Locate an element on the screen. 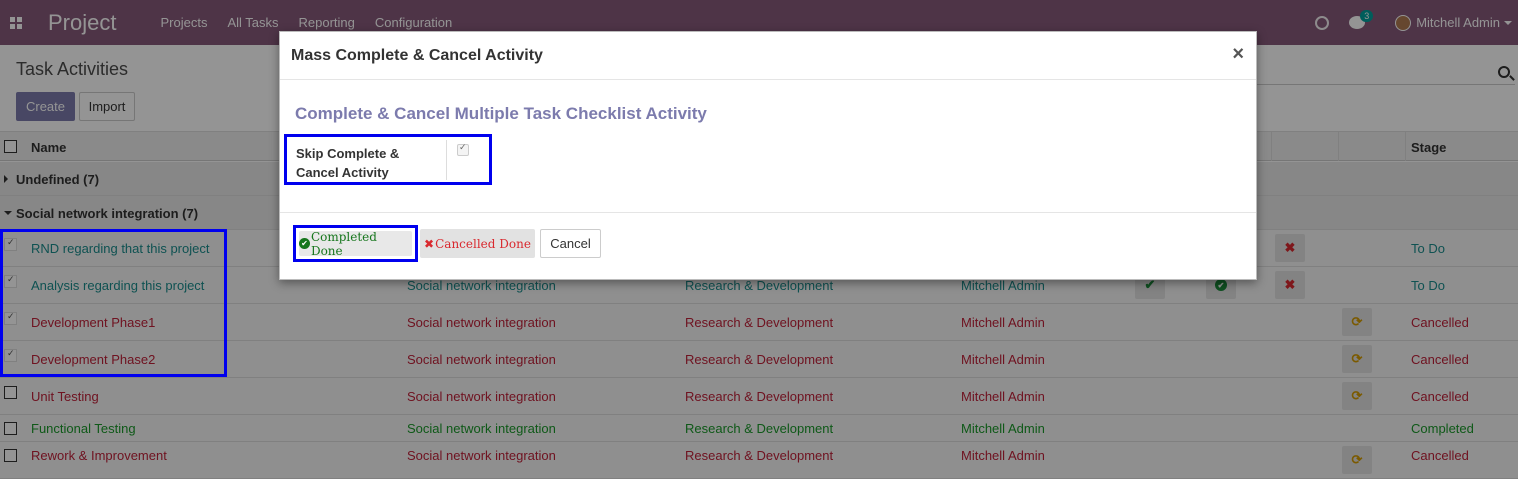 This screenshot has width=1518, height=479. skip-checkbox is located at coordinates (463, 149).